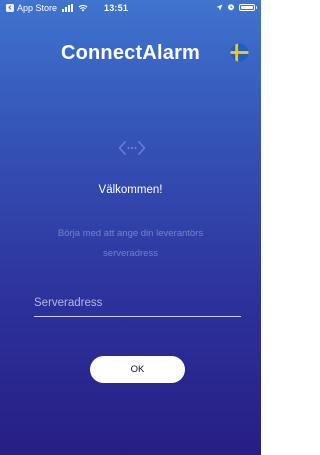 This screenshot has width=320, height=455. Describe the element at coordinates (37, 8) in the screenshot. I see `back-app-label: App Store` at that location.